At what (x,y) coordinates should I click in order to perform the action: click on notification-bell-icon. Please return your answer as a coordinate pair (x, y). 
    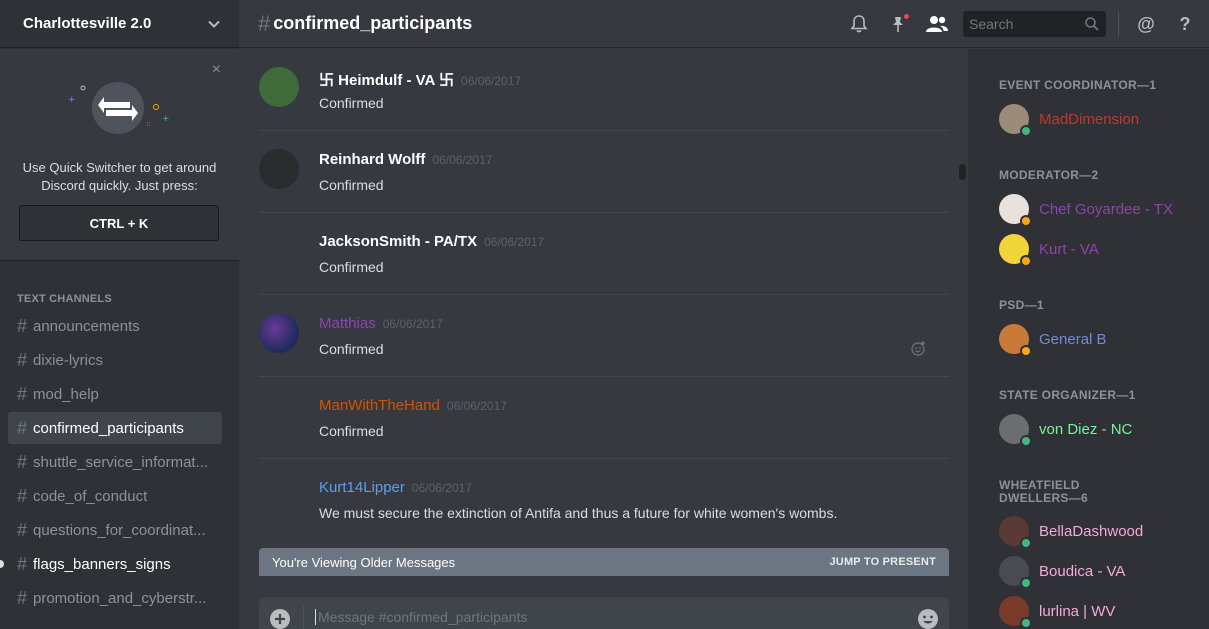
    Looking at the image, I should click on (859, 24).